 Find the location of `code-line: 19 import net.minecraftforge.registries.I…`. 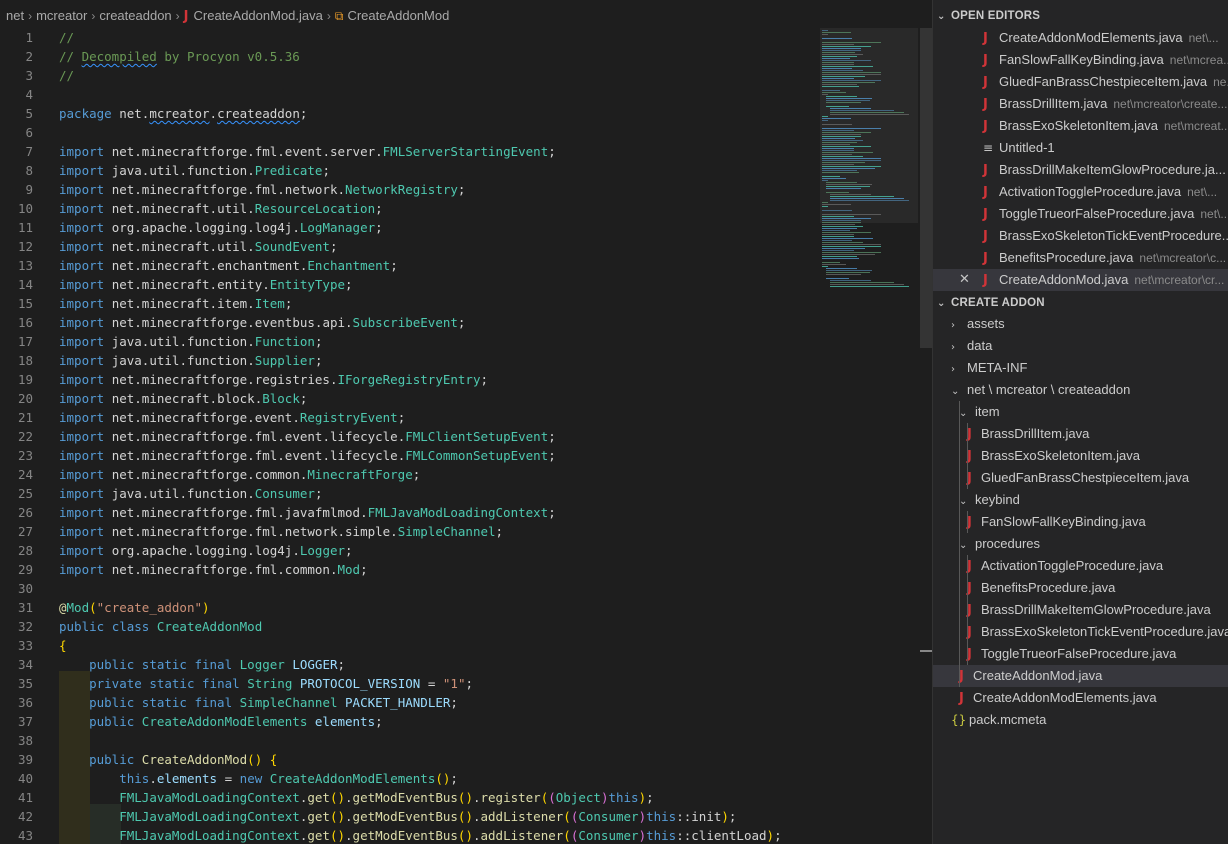

code-line: 19 import net.minecraftforge.registries.I… is located at coordinates (406, 379).